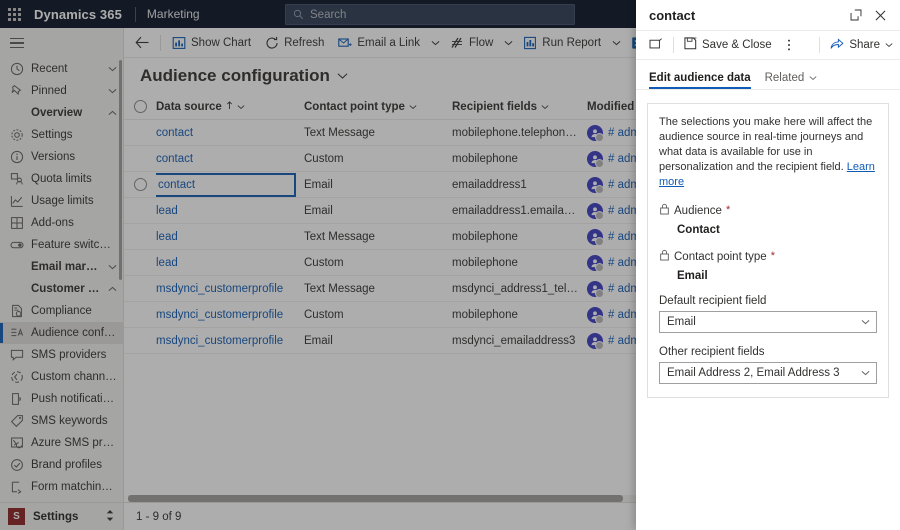  What do you see at coordinates (61, 399) in the screenshot?
I see `sidebar-item-push-notifications: Push notifications` at bounding box center [61, 399].